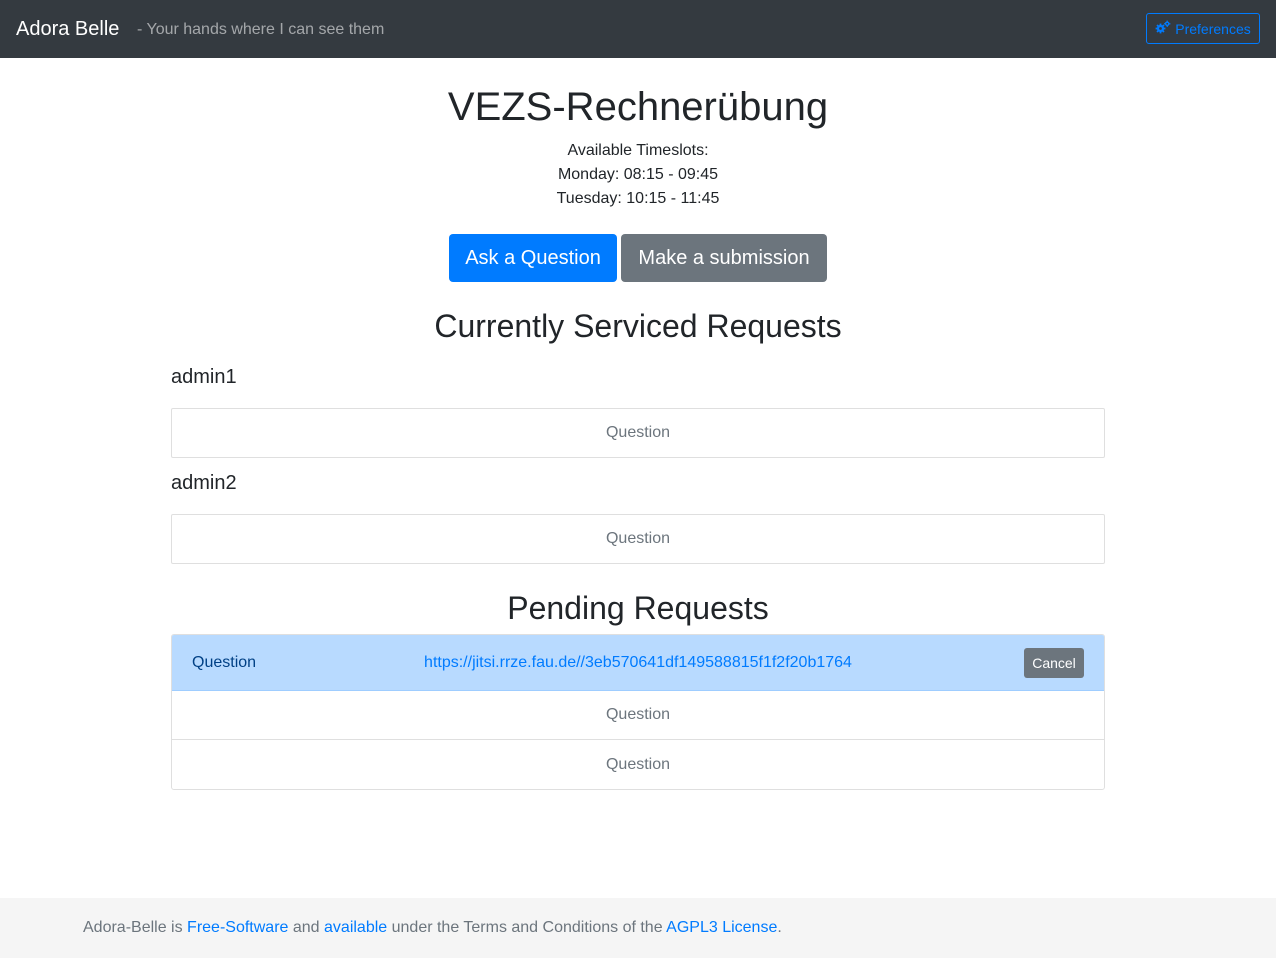 Image resolution: width=1276 pixels, height=958 pixels. I want to click on ask-question-button: Ask a Question, so click(533, 258).